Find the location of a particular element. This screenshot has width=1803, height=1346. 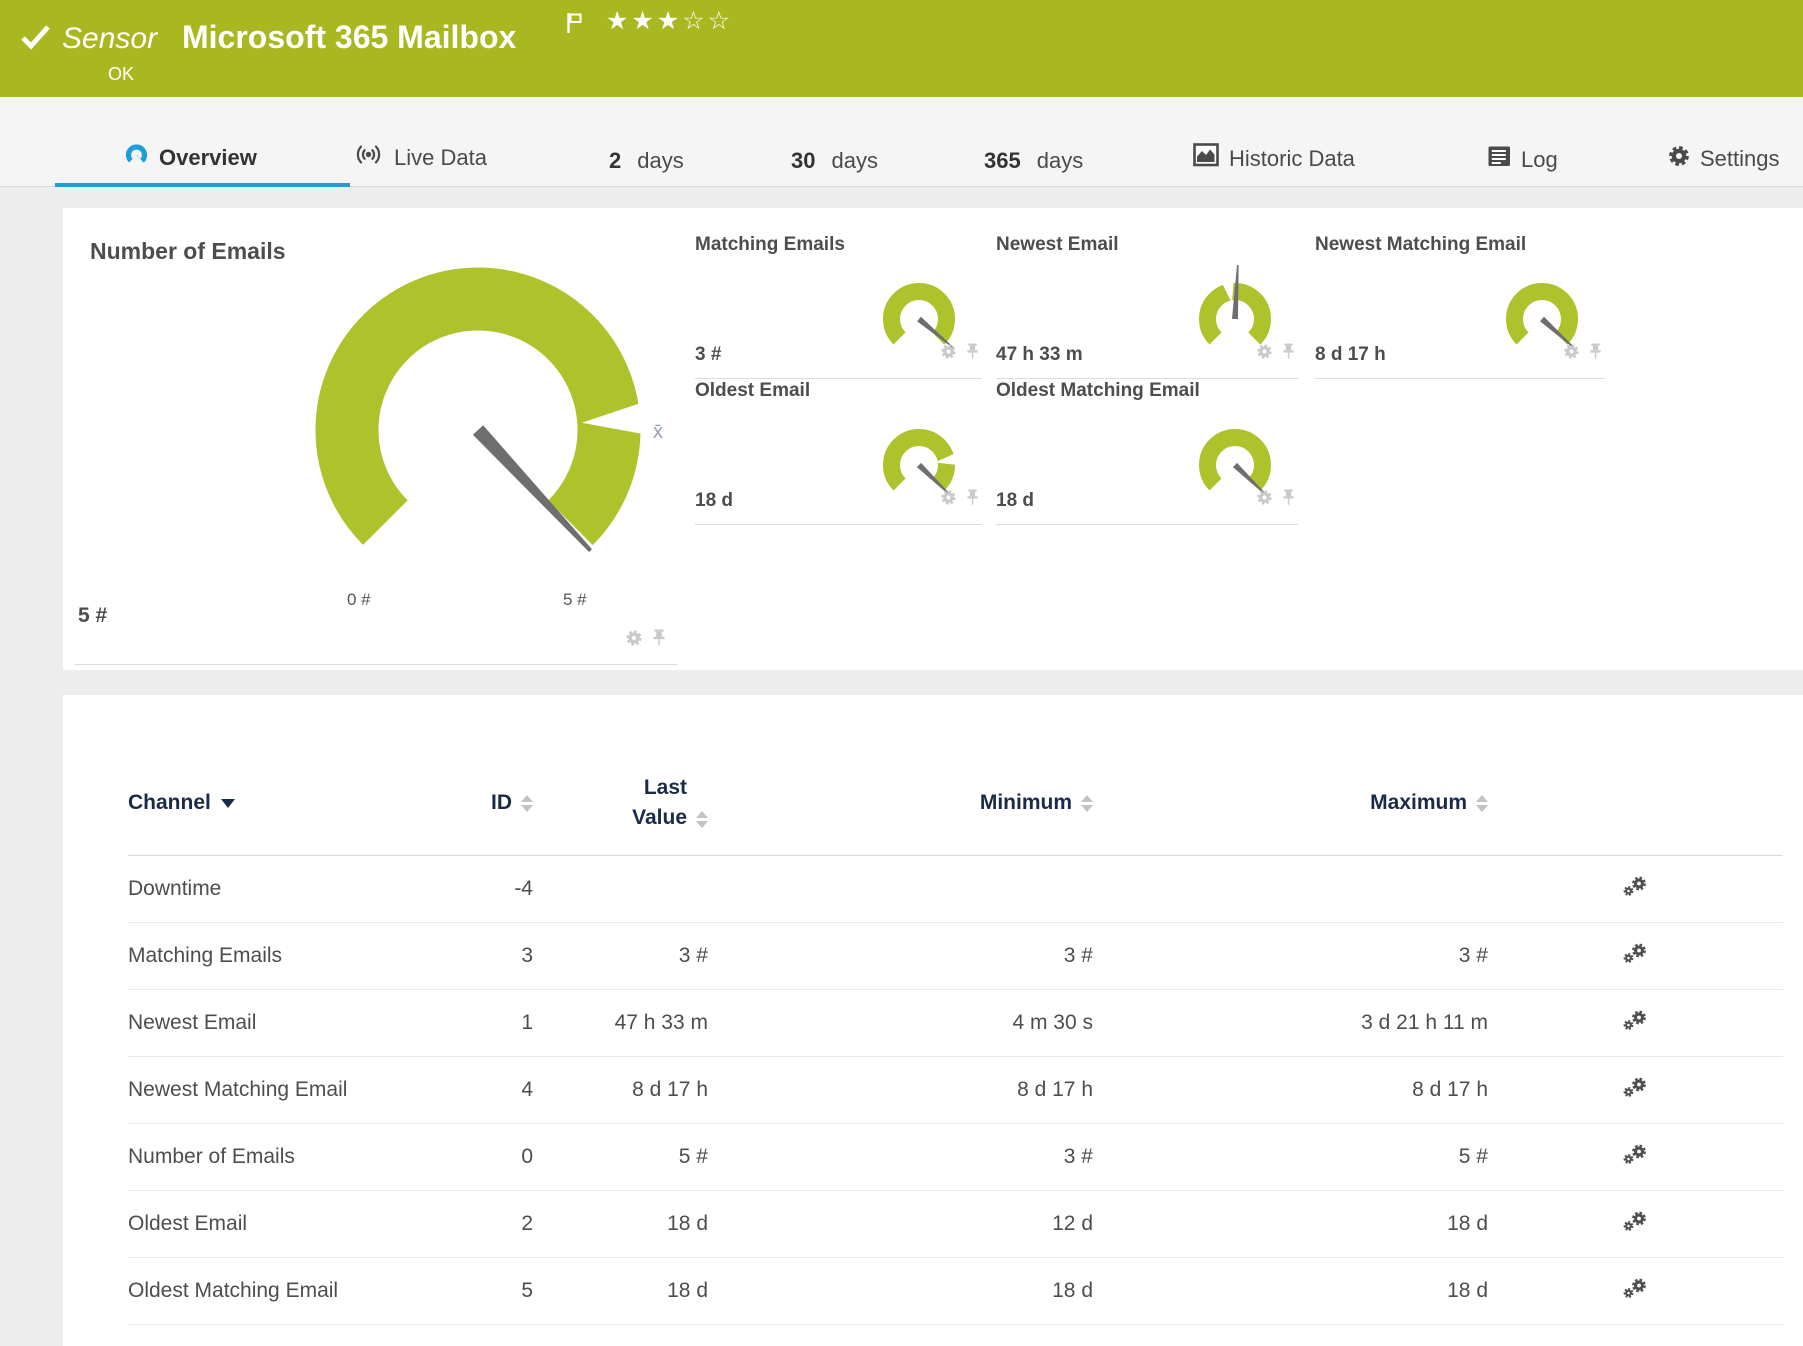

minimum-cell: 12 d is located at coordinates (900, 1224).